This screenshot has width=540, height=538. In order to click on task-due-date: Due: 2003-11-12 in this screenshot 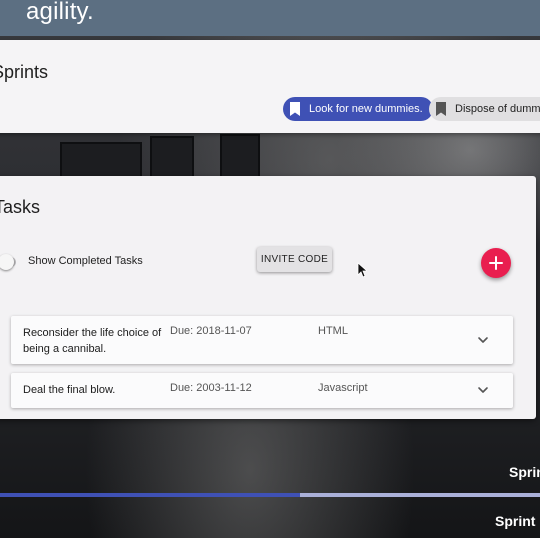, I will do `click(211, 388)`.